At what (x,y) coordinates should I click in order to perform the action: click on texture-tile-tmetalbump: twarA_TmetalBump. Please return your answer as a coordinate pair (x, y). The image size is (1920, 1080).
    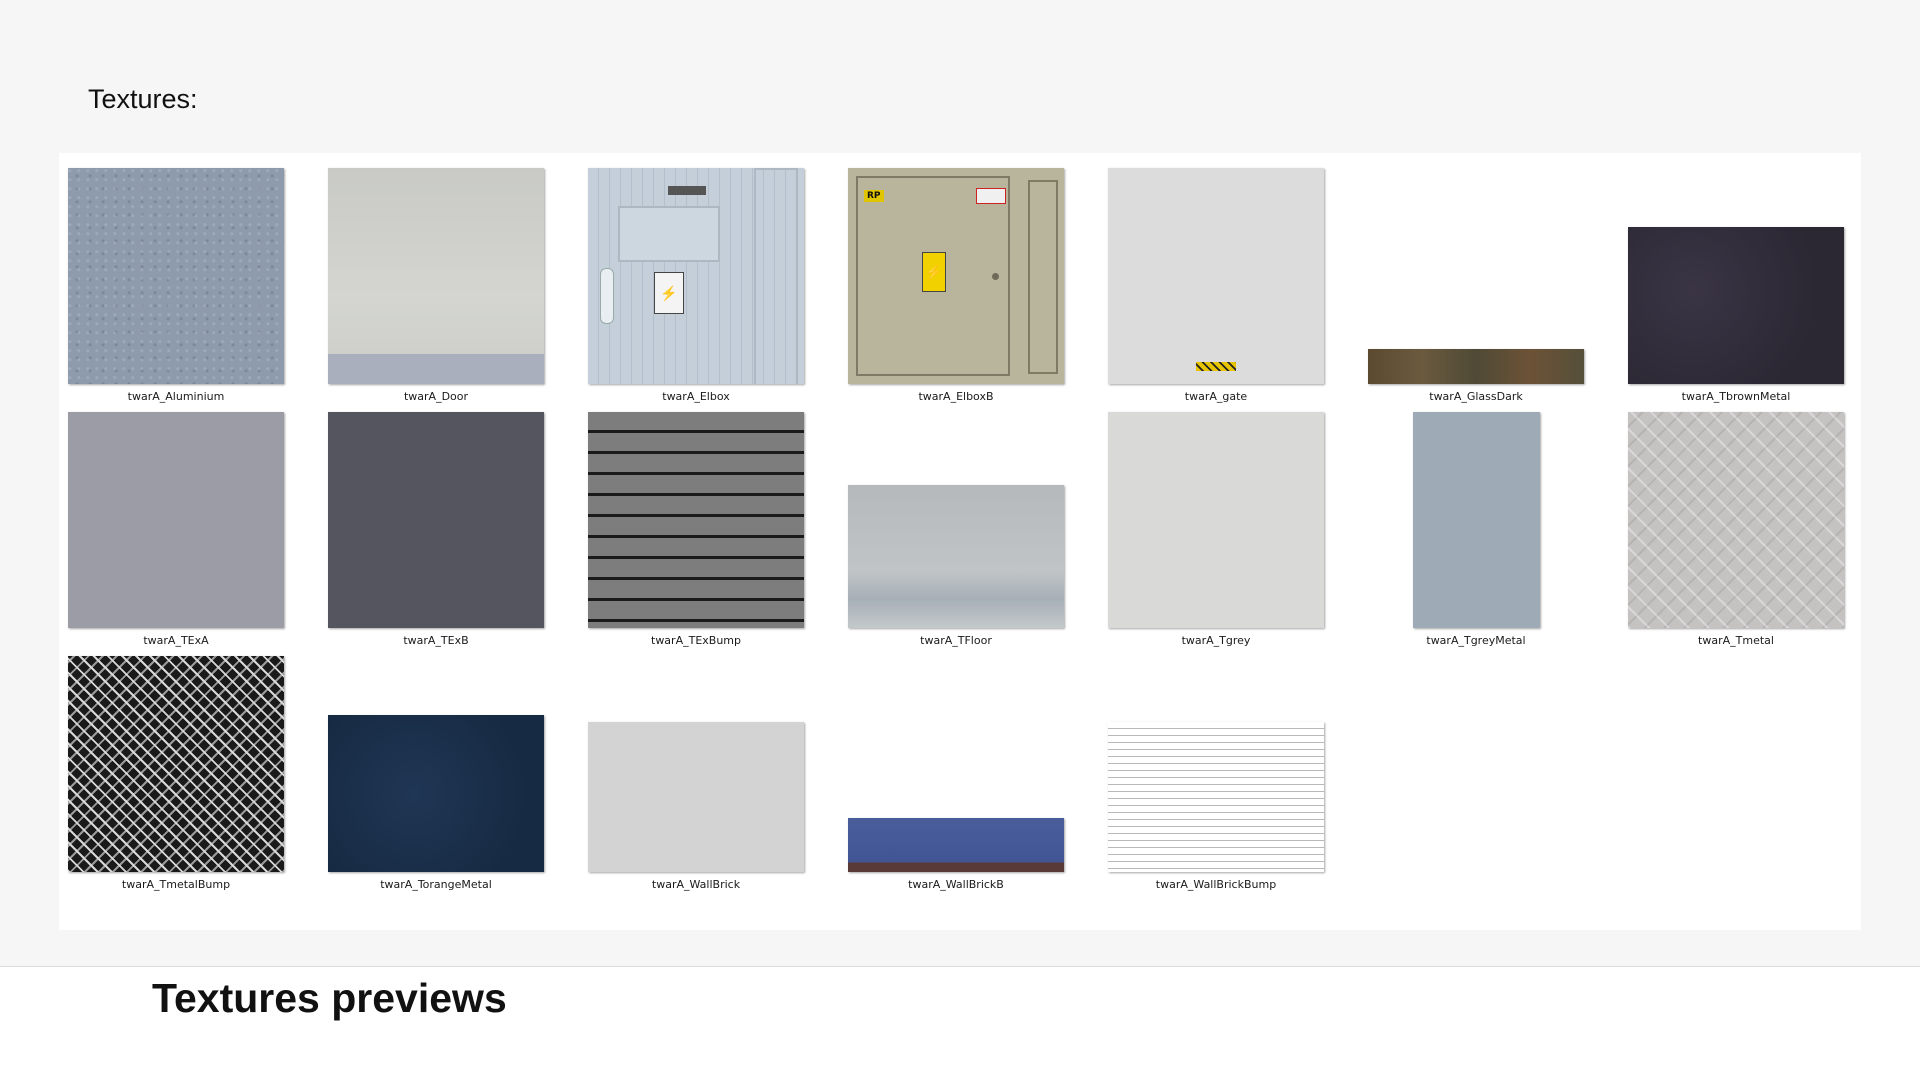
    Looking at the image, I should click on (176, 778).